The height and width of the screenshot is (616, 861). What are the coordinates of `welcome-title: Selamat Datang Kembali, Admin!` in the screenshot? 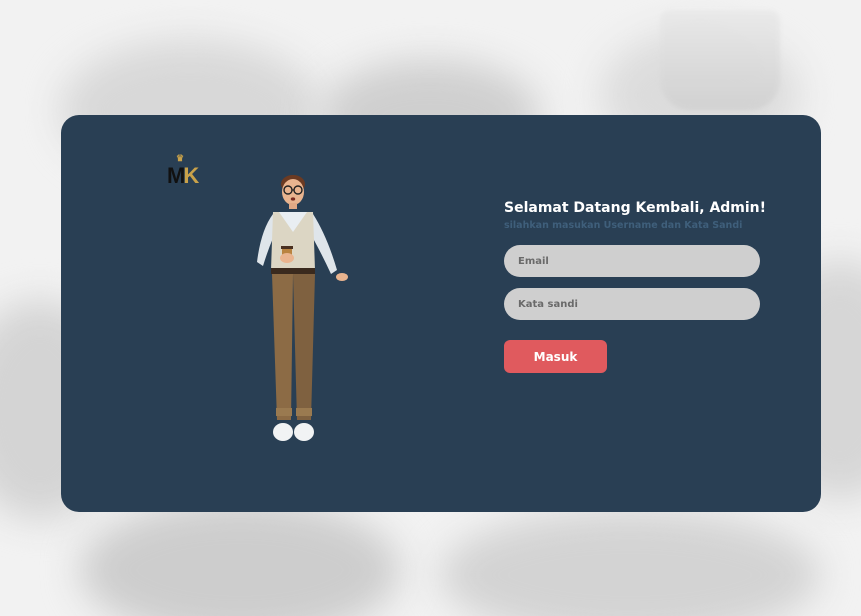 It's located at (635, 208).